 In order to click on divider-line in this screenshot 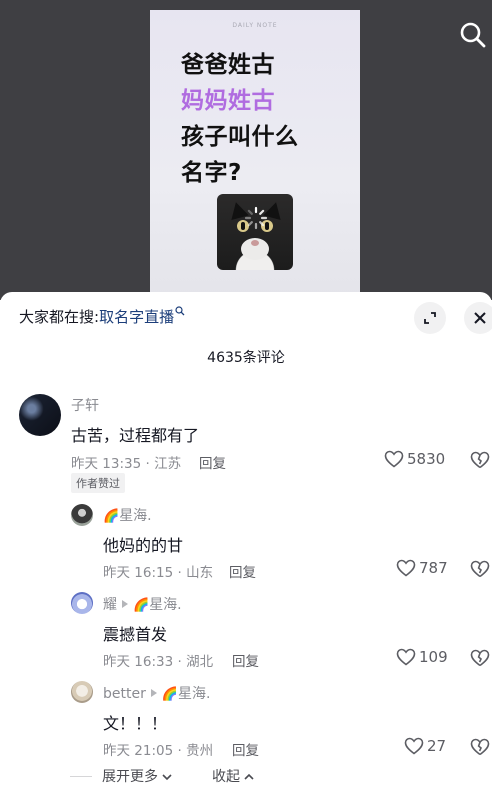, I will do `click(81, 776)`.